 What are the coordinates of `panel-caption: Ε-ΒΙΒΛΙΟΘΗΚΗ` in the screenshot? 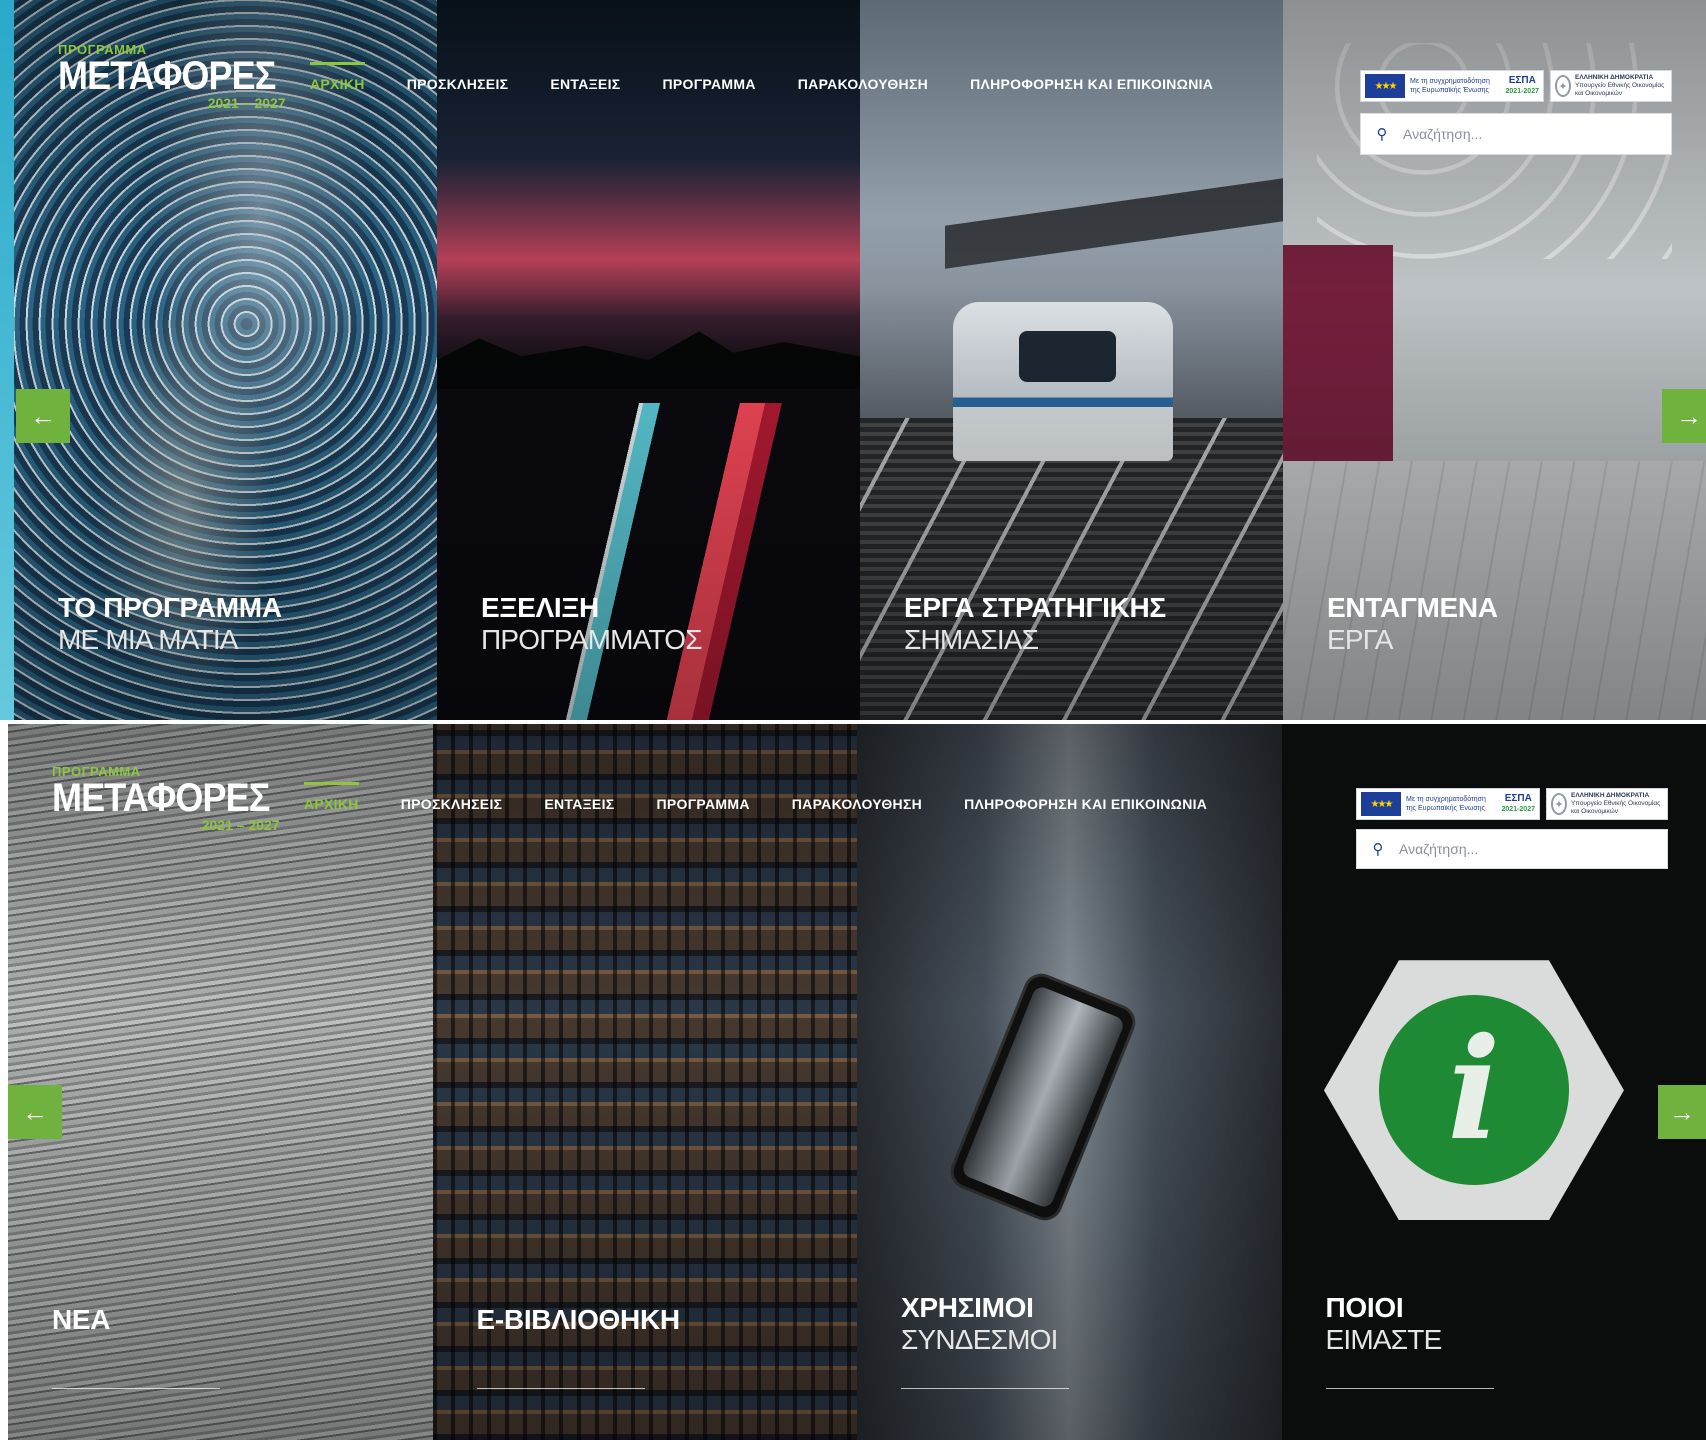 It's located at (578, 1319).